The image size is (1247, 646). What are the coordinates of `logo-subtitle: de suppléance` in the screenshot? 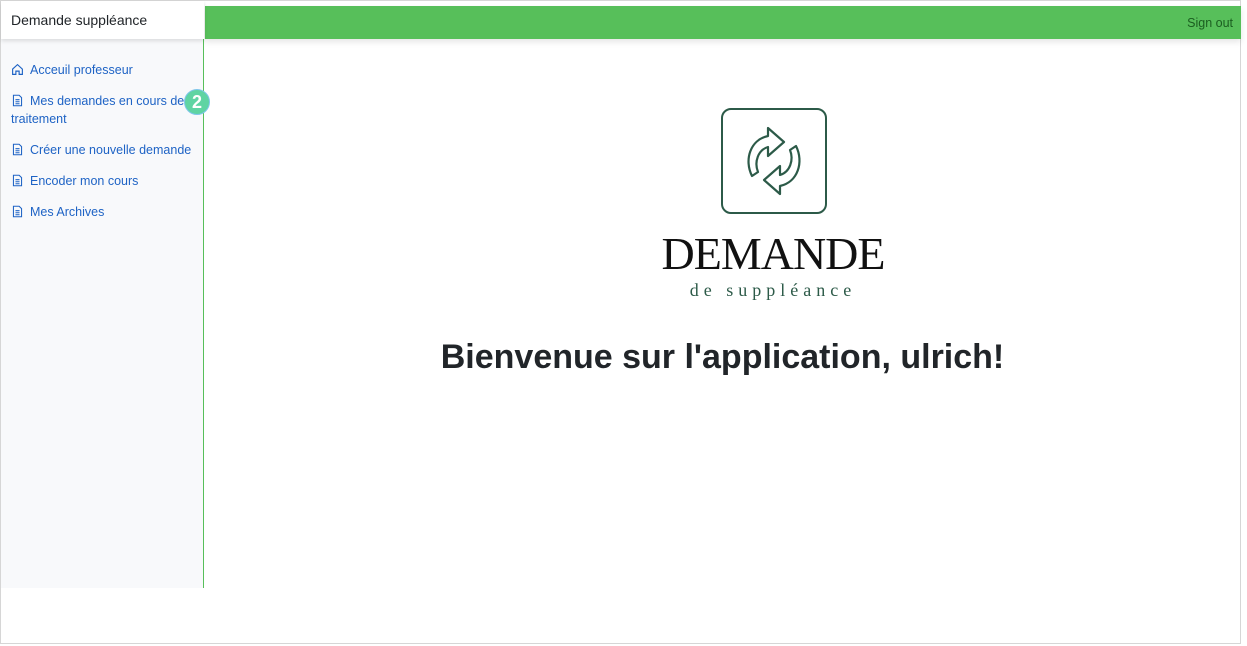 It's located at (773, 290).